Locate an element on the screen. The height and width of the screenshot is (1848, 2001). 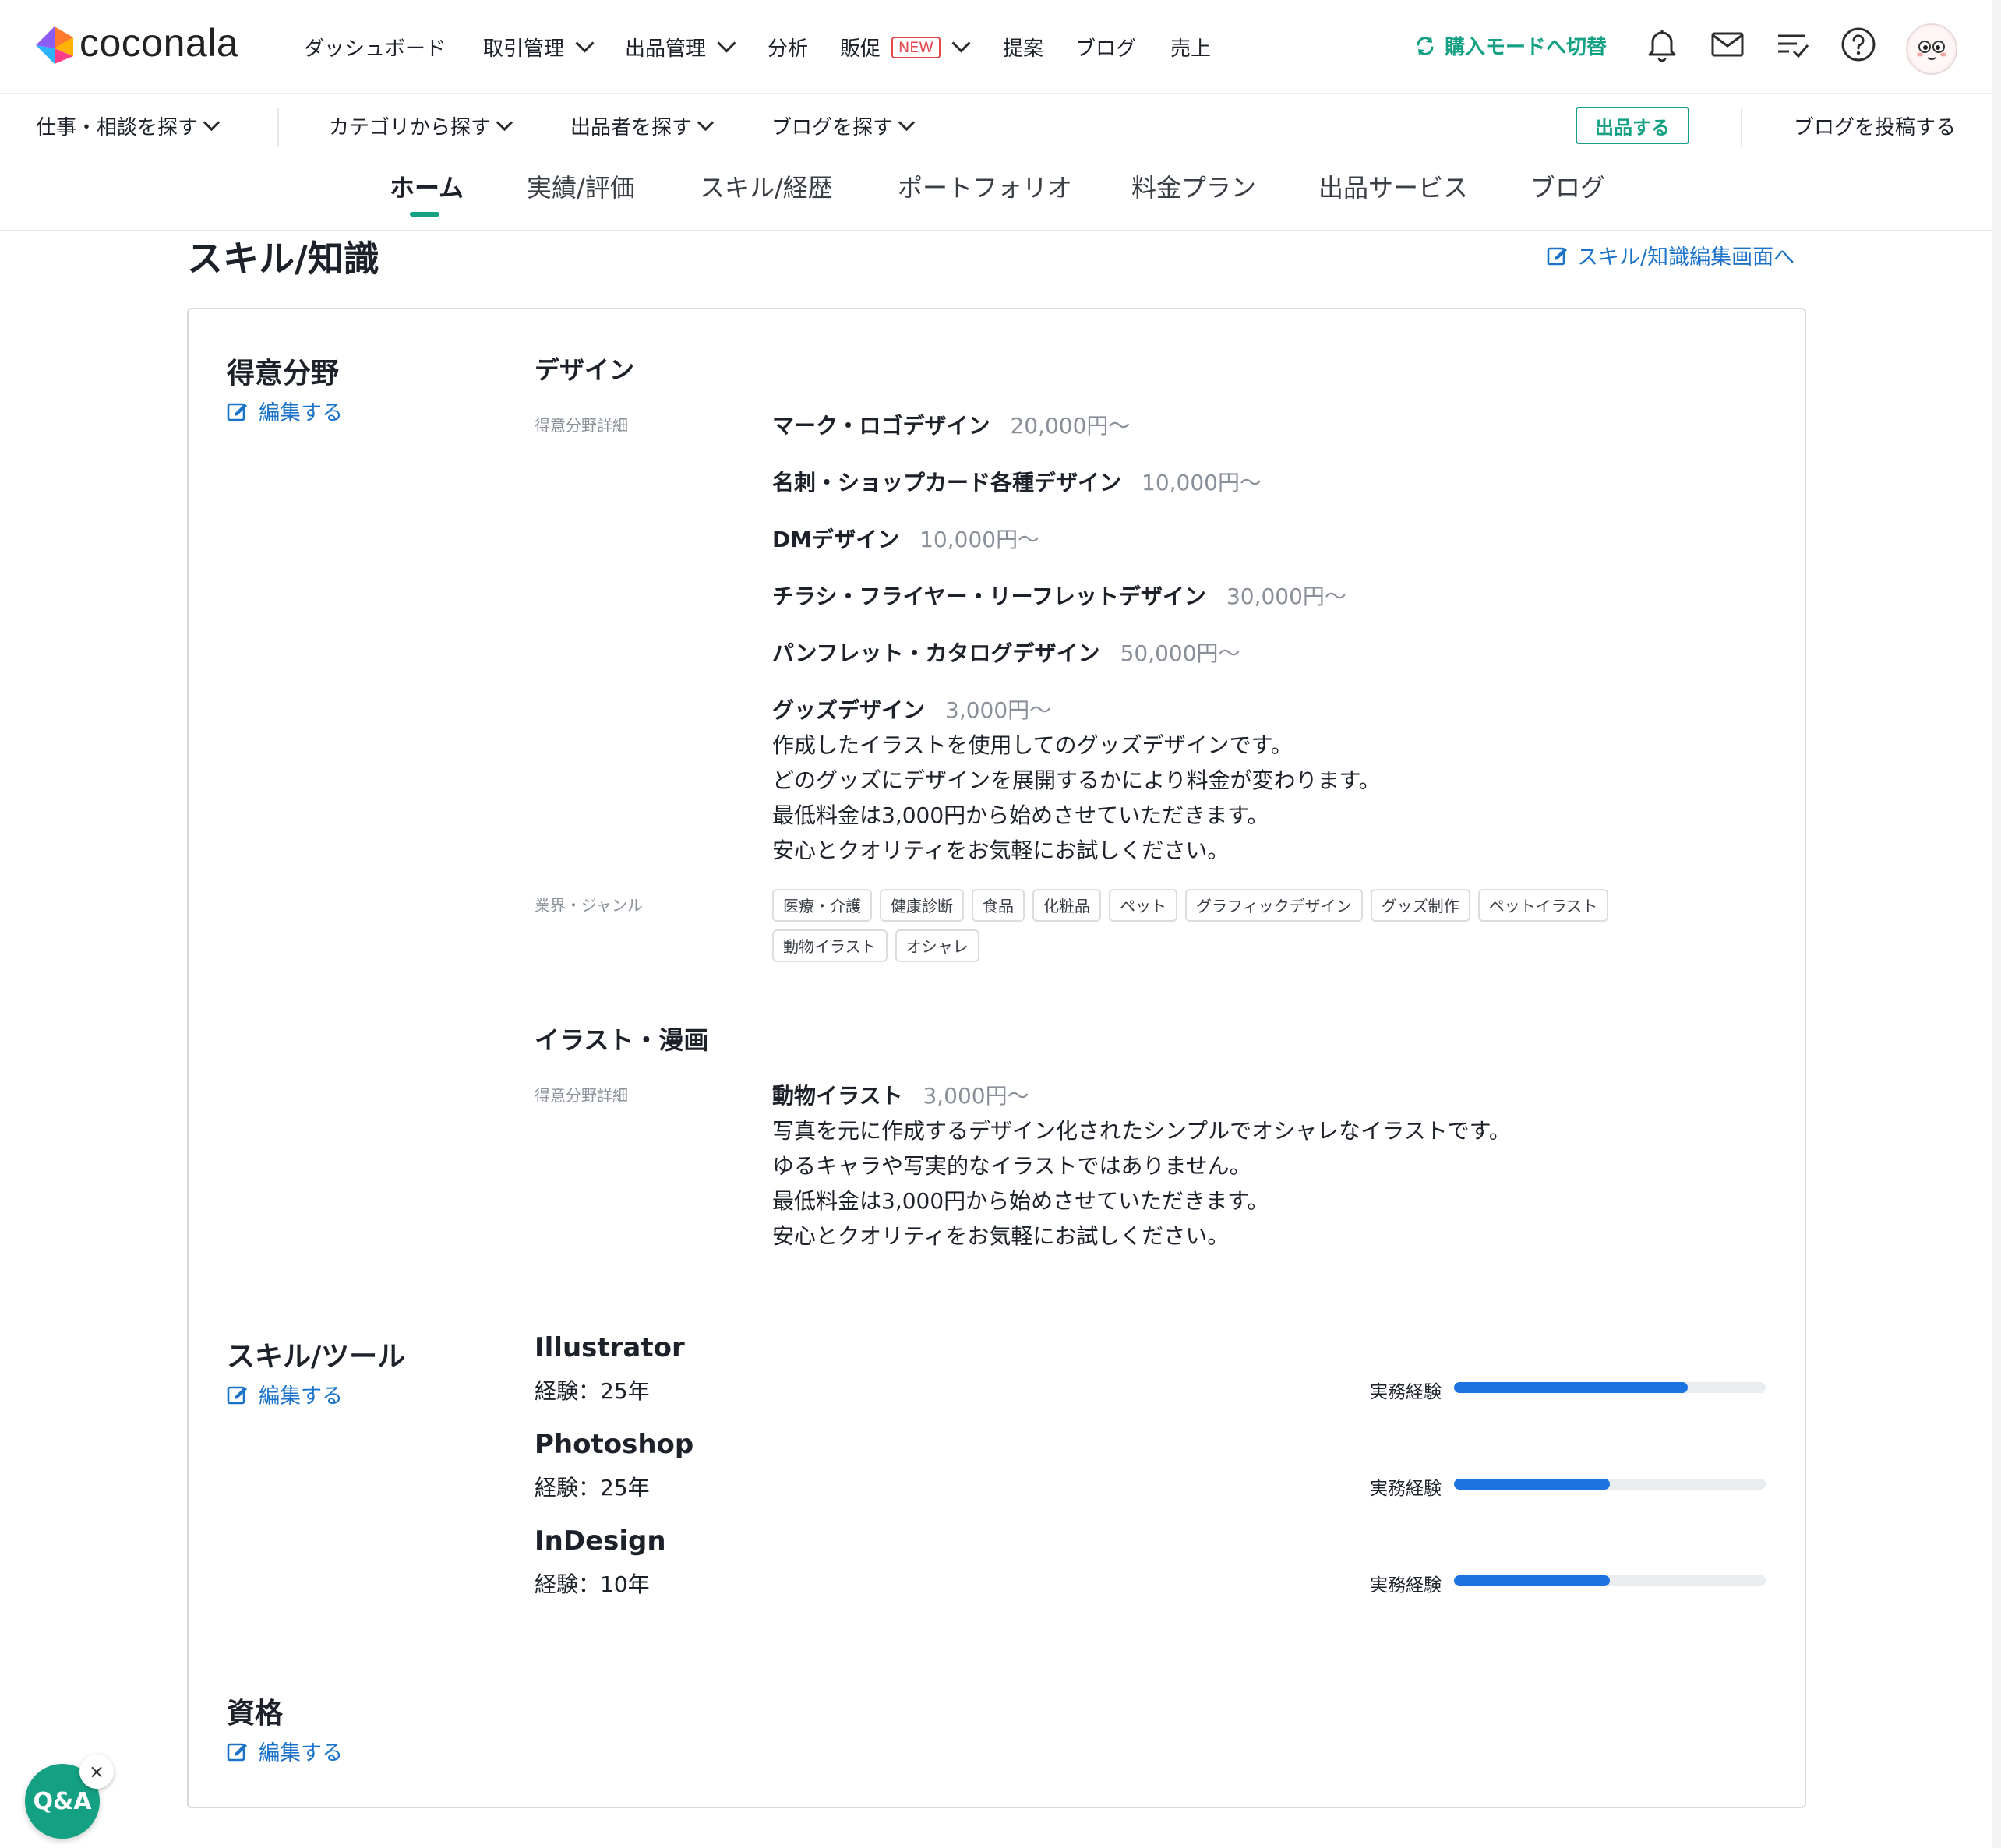
edit-qualifications-link: 編集する is located at coordinates (284, 1751).